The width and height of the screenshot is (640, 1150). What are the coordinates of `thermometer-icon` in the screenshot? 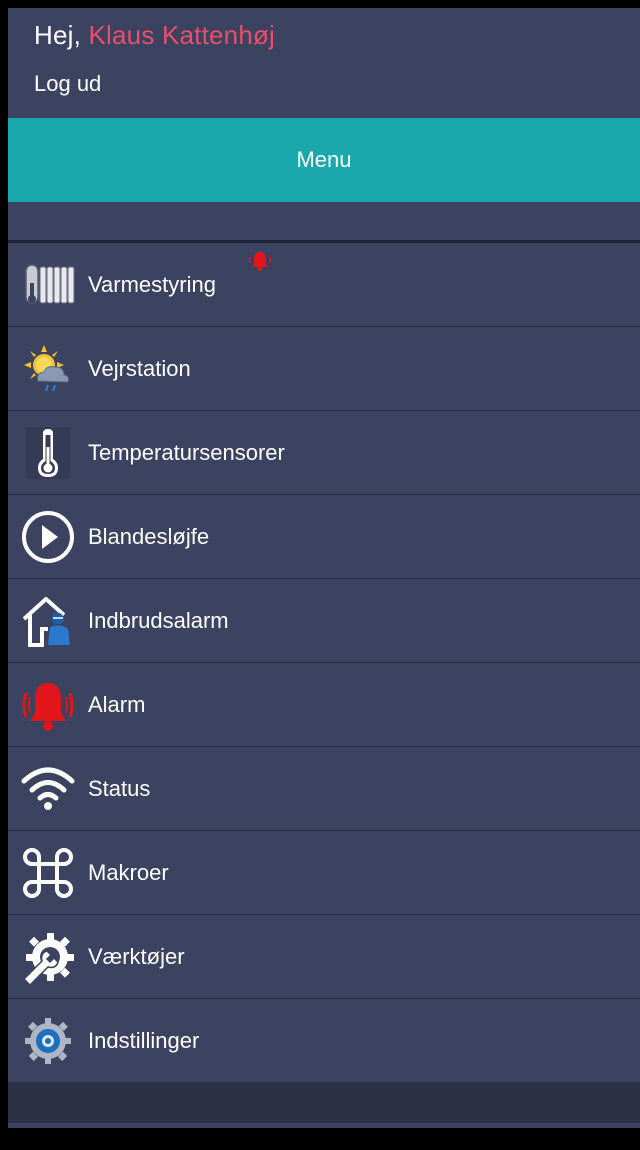 It's located at (48, 453).